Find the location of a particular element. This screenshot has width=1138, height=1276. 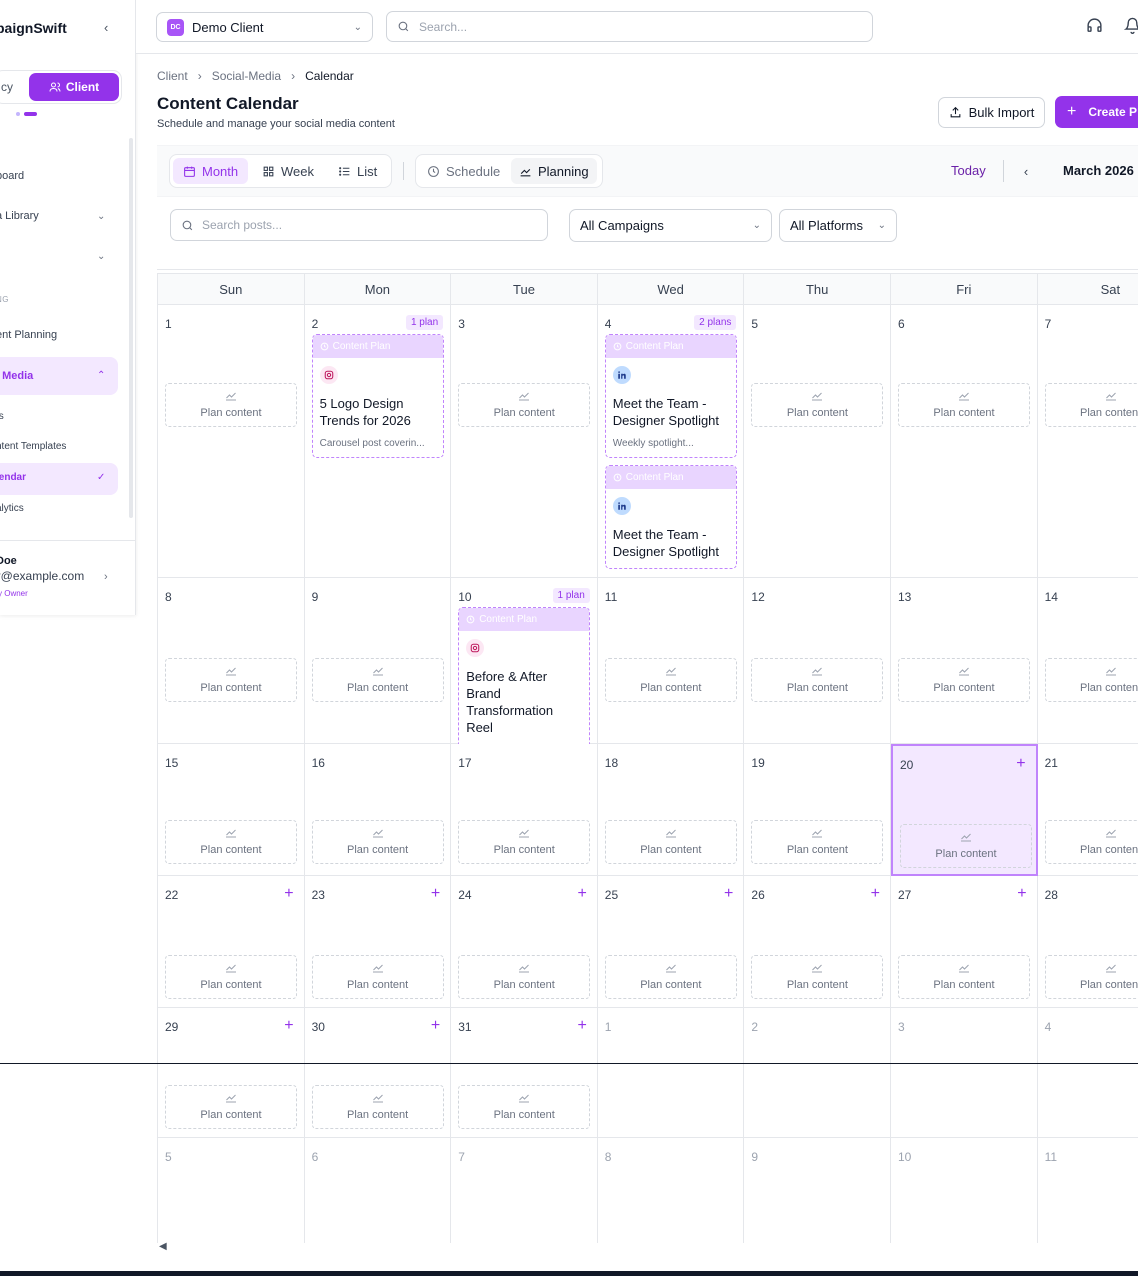

calendar-day: 2 is located at coordinates (817, 1073).